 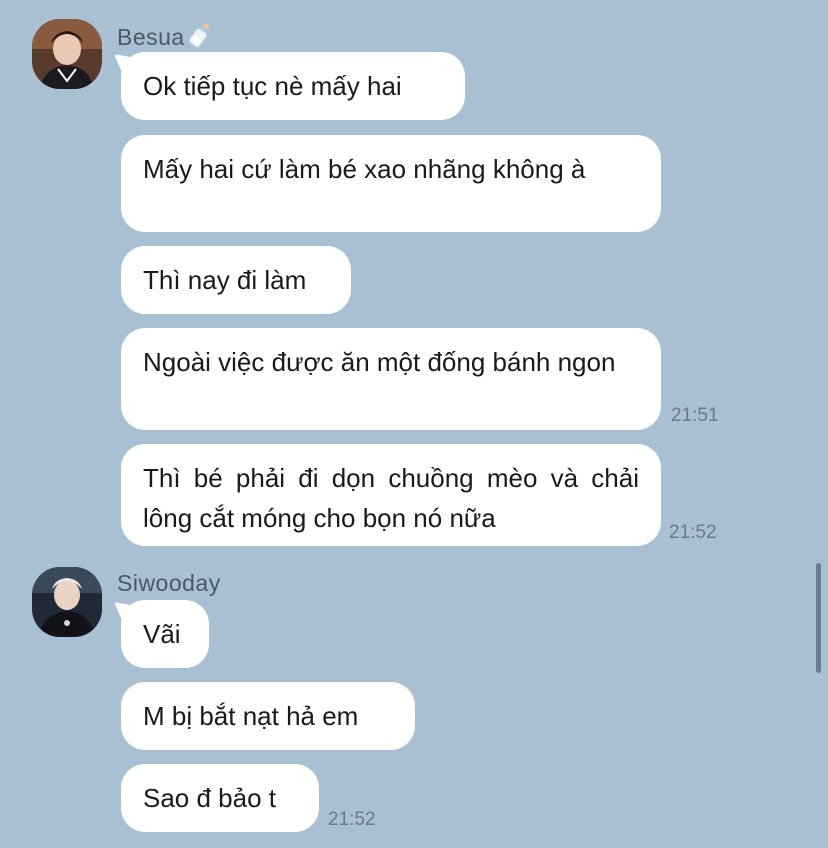 What do you see at coordinates (225, 280) in the screenshot?
I see `message-text: Thì nay đi làm` at bounding box center [225, 280].